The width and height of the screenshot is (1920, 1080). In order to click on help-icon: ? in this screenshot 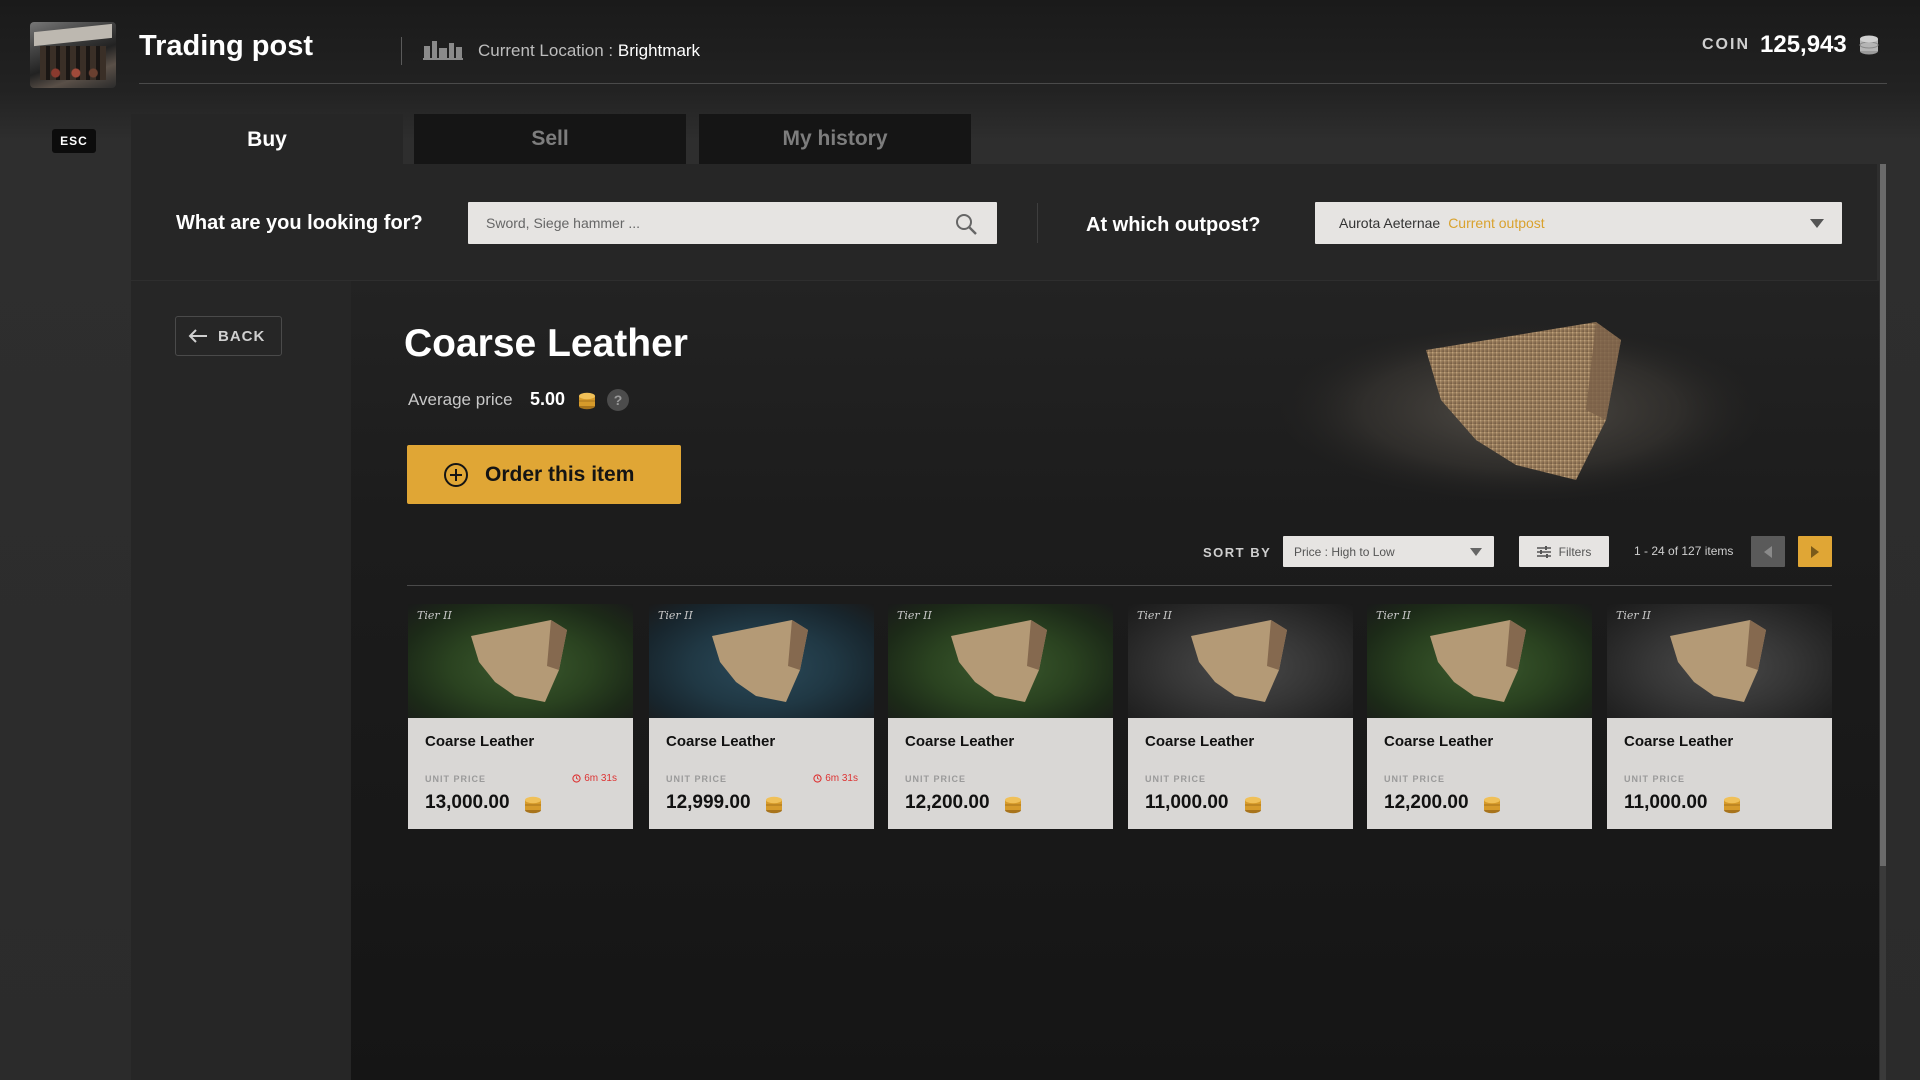, I will do `click(618, 400)`.